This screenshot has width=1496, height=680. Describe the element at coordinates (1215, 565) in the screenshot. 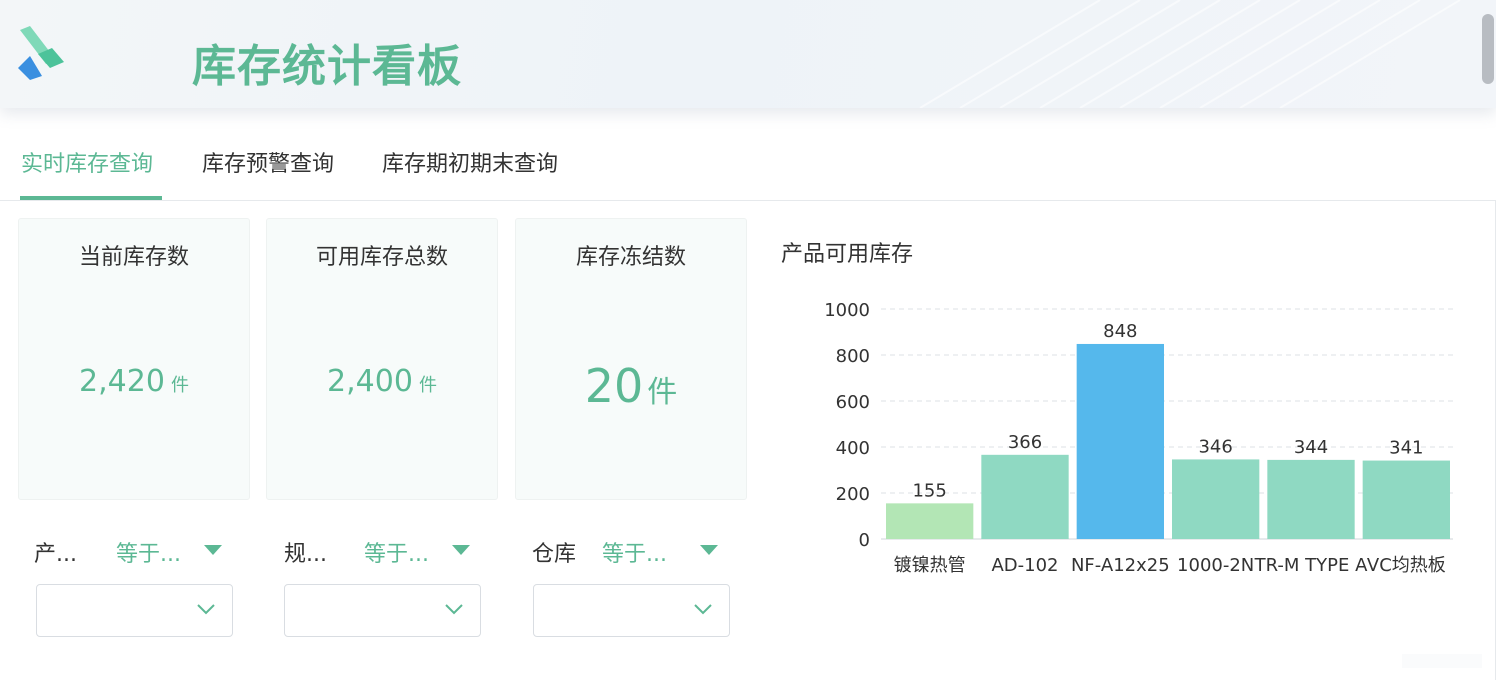

I see `chart-x-tick-label: 1000-2N` at that location.